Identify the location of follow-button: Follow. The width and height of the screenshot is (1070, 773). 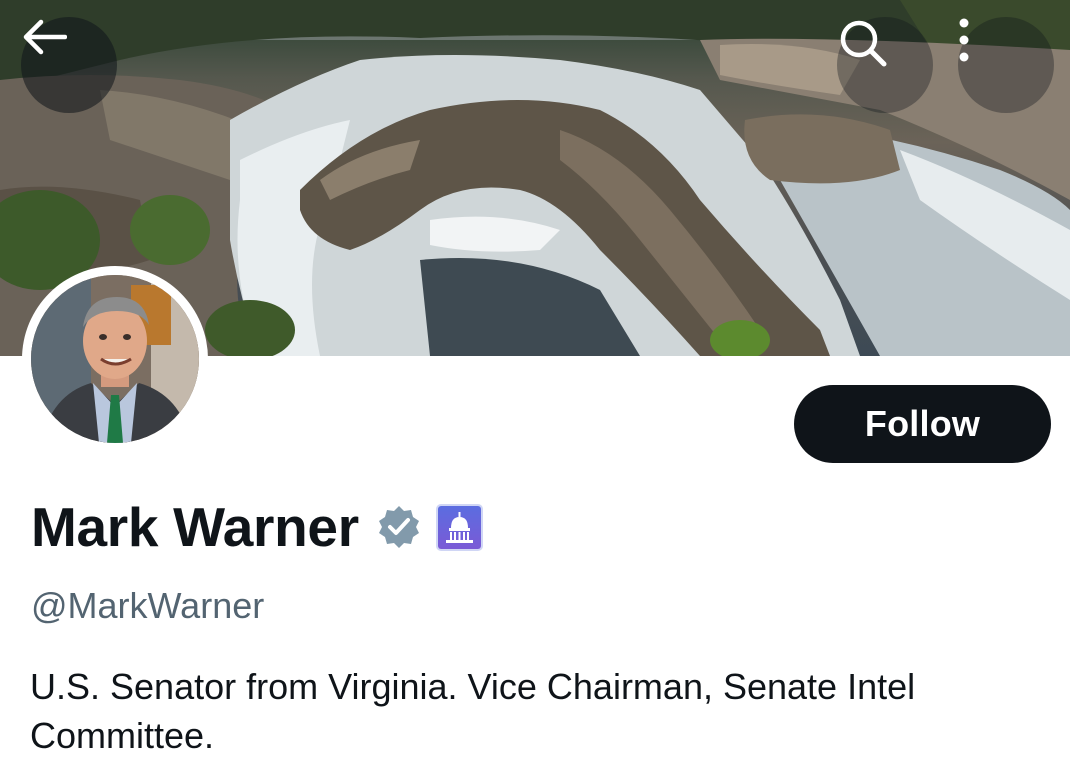
(922, 424).